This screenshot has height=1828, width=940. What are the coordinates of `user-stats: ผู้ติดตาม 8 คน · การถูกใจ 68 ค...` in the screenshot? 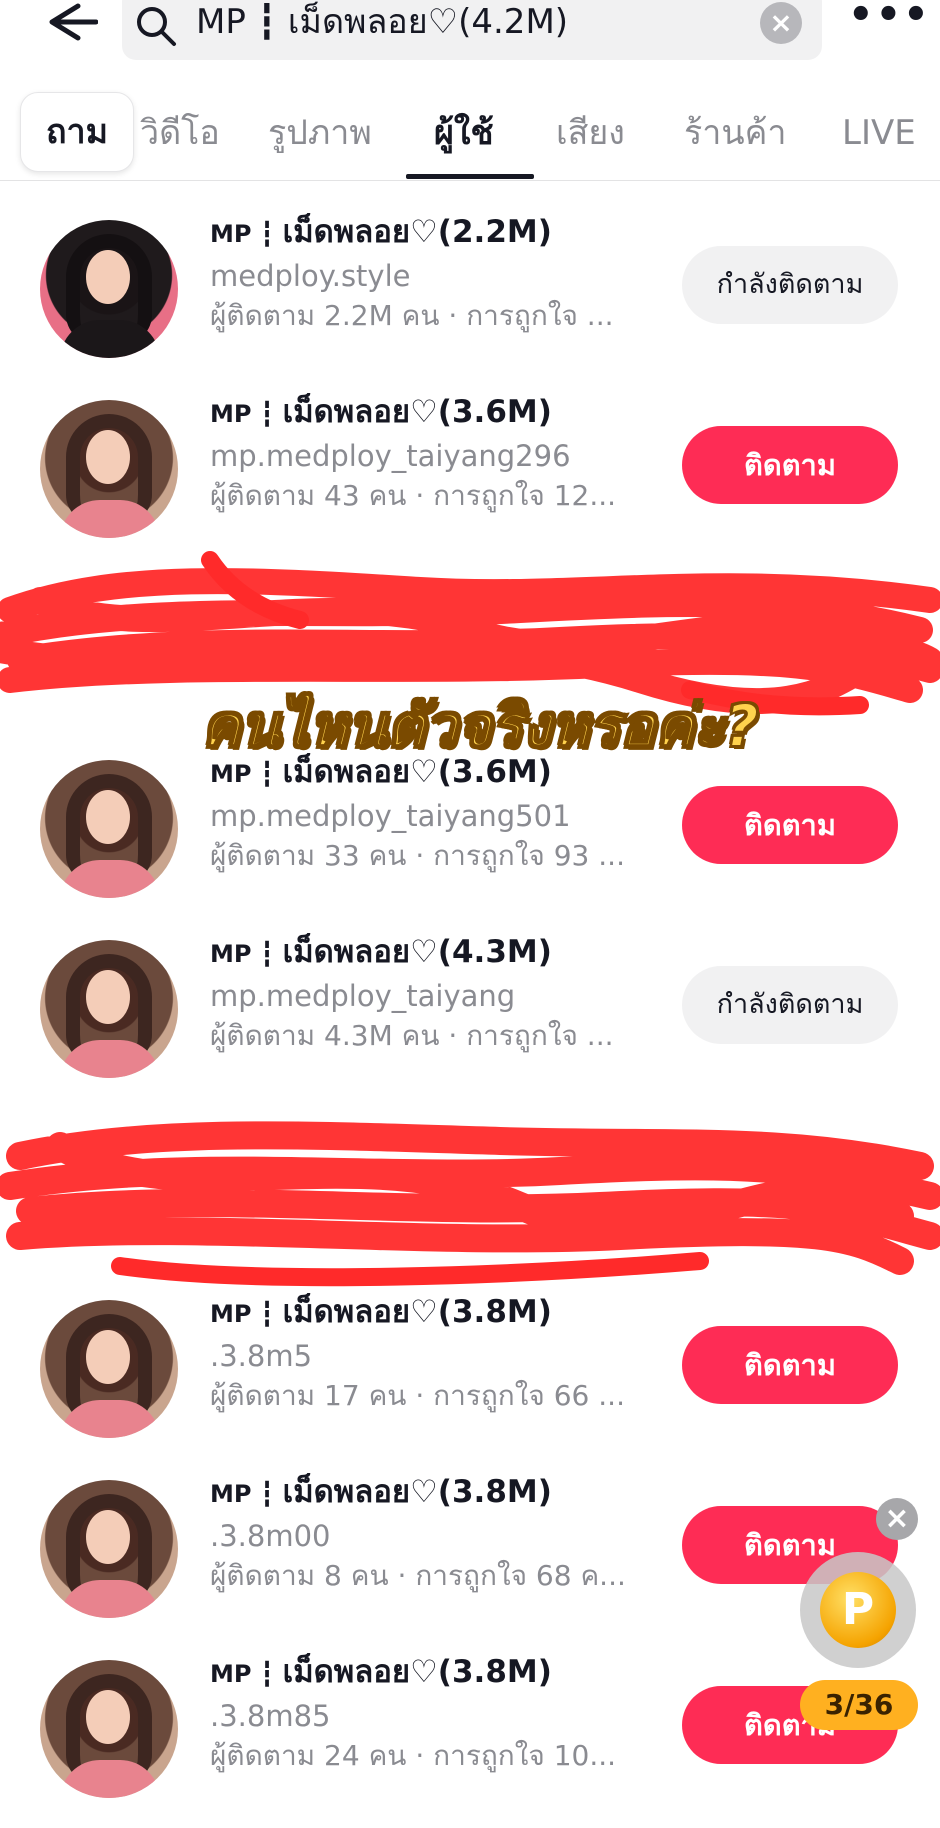 It's located at (418, 1575).